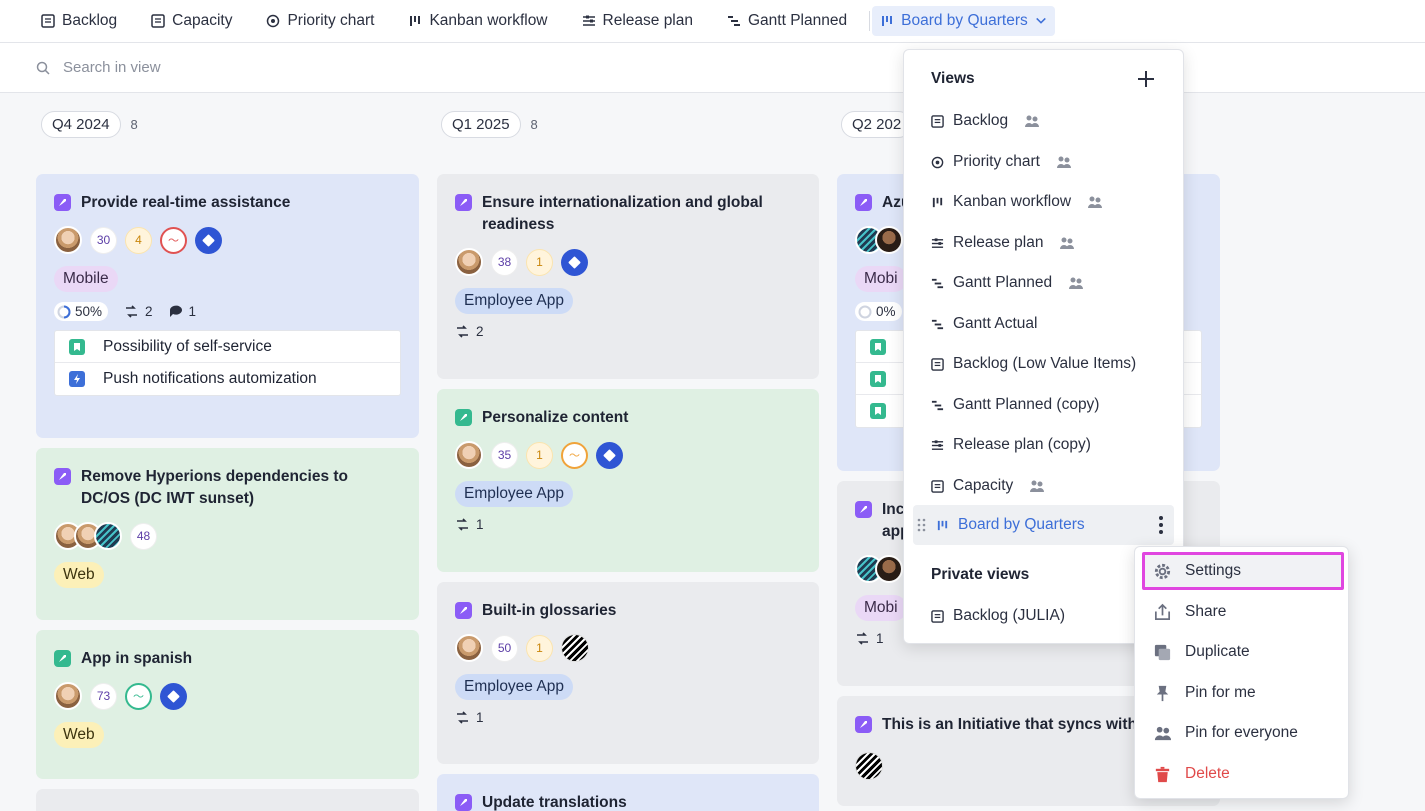 This screenshot has width=1425, height=811. What do you see at coordinates (1017, 202) in the screenshot?
I see `view-item-kanban-workflow: Kanban workflow` at bounding box center [1017, 202].